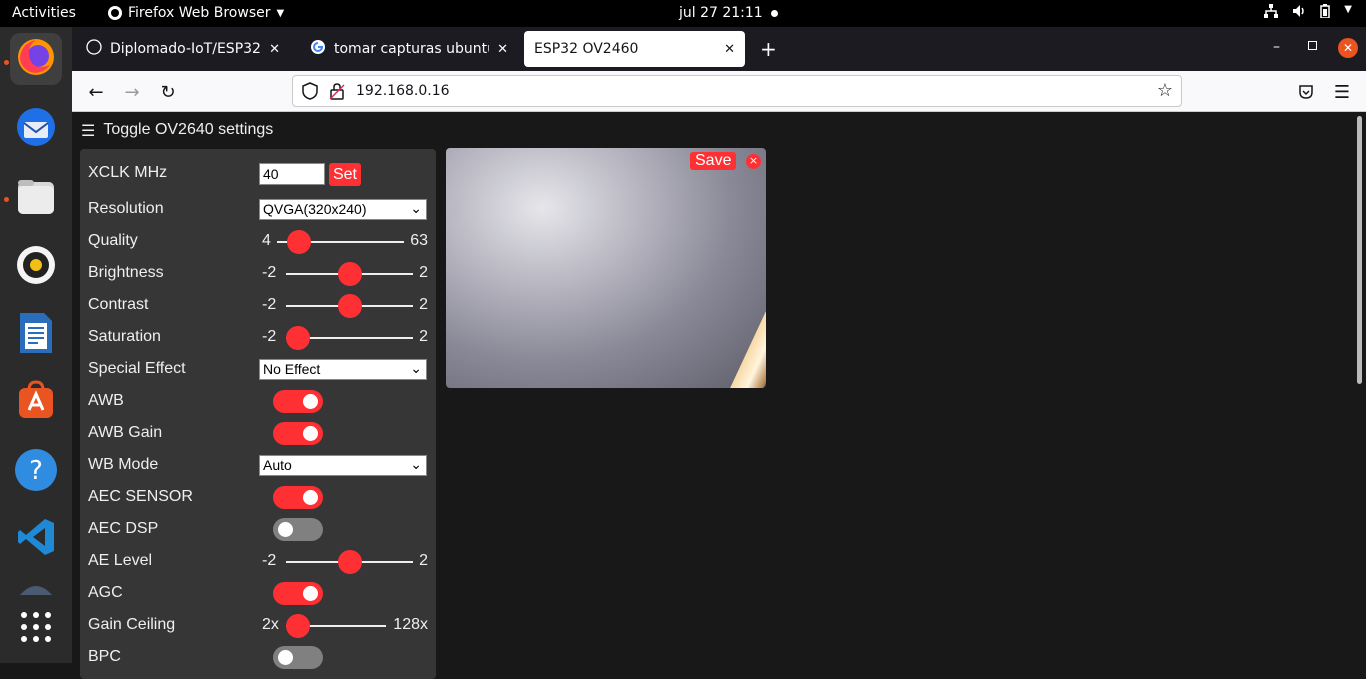  I want to click on tab-google: tomar capturas ubuntu - ✕, so click(409, 49).